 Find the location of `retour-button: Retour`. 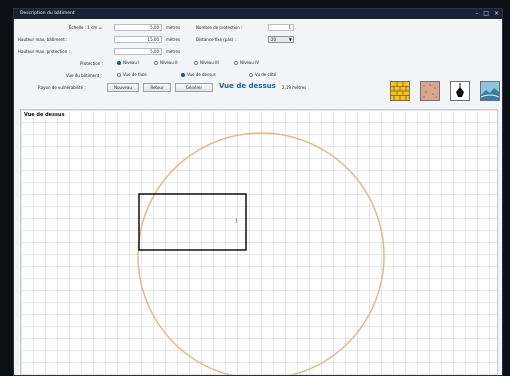

retour-button: Retour is located at coordinates (157, 87).